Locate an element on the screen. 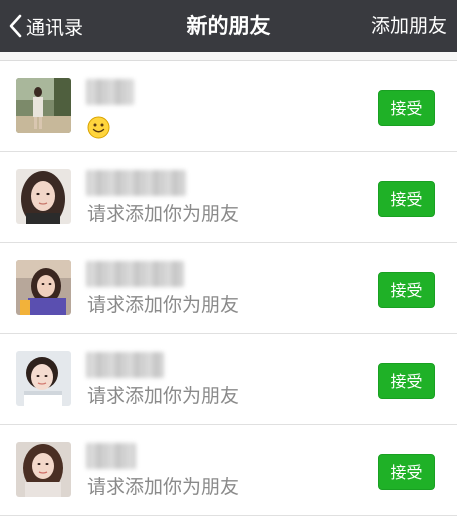  navigation-bar: 通讯录 新的朋友 添加朋友 is located at coordinates (228, 26).